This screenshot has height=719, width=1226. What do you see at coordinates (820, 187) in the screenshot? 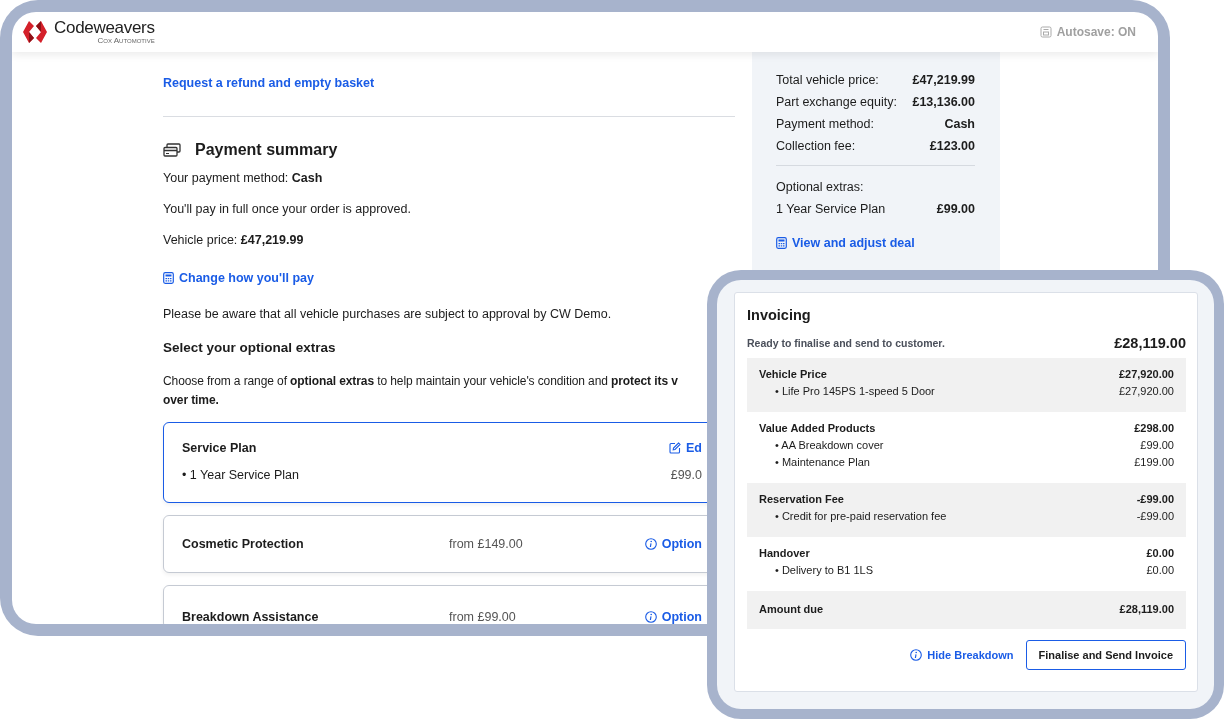
I see `extras-label: Optional extras:` at bounding box center [820, 187].